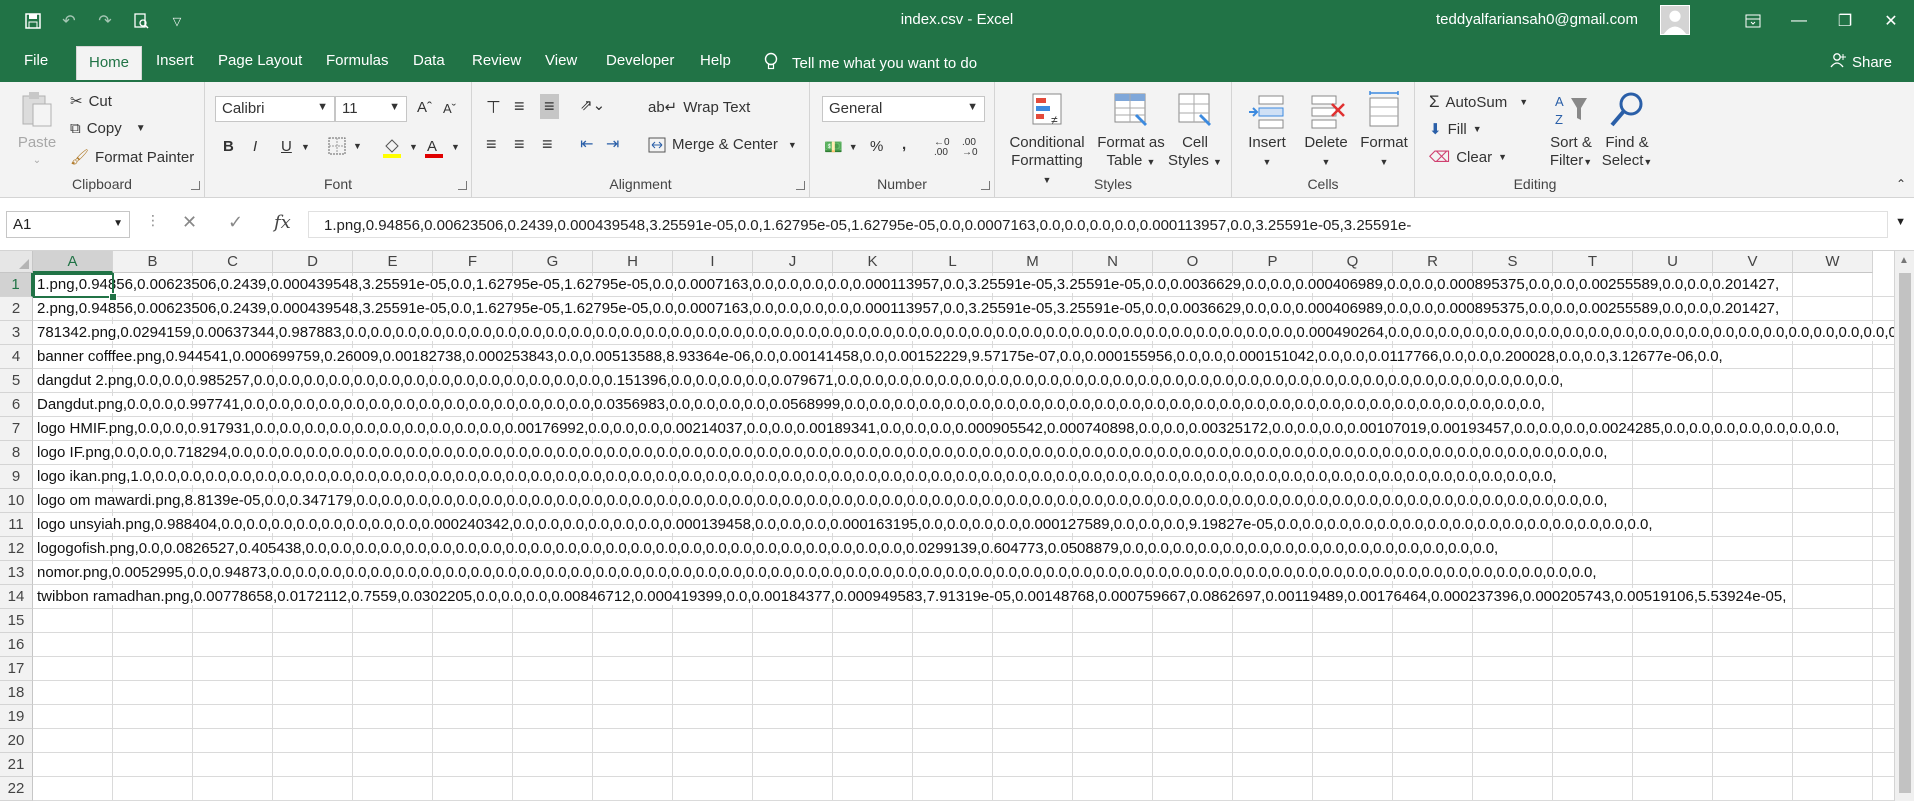 This screenshot has height=801, width=1914. What do you see at coordinates (904, 144) in the screenshot?
I see `comma-style-button: ,` at bounding box center [904, 144].